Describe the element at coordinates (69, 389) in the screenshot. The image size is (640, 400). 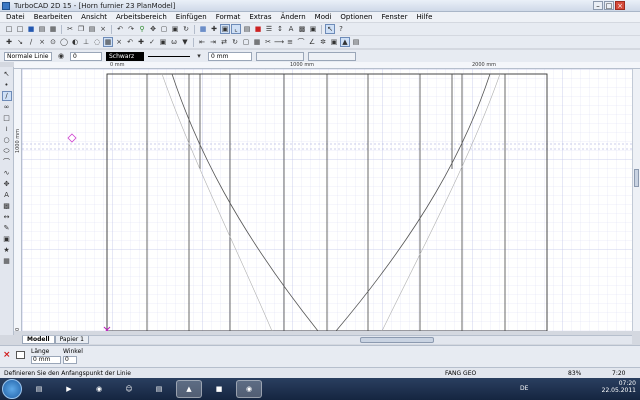
I see `media-task-icon: ▶` at that location.